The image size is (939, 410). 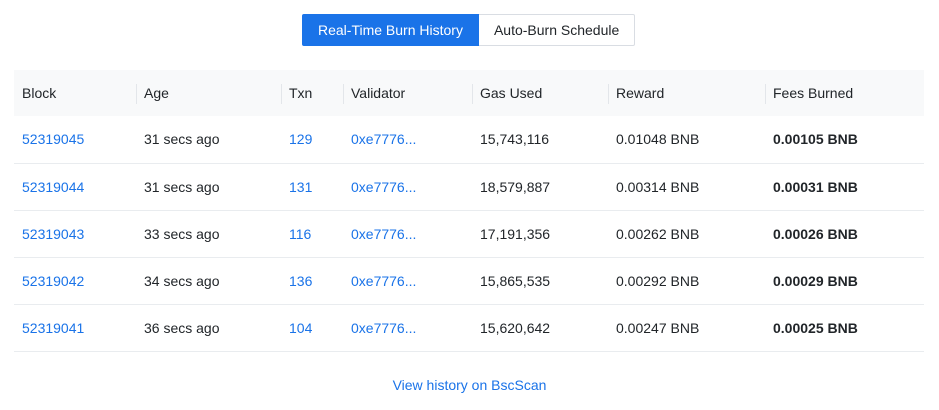 What do you see at coordinates (557, 30) in the screenshot?
I see `tab-auto-burn-schedule: Auto-Burn Schedule` at bounding box center [557, 30].